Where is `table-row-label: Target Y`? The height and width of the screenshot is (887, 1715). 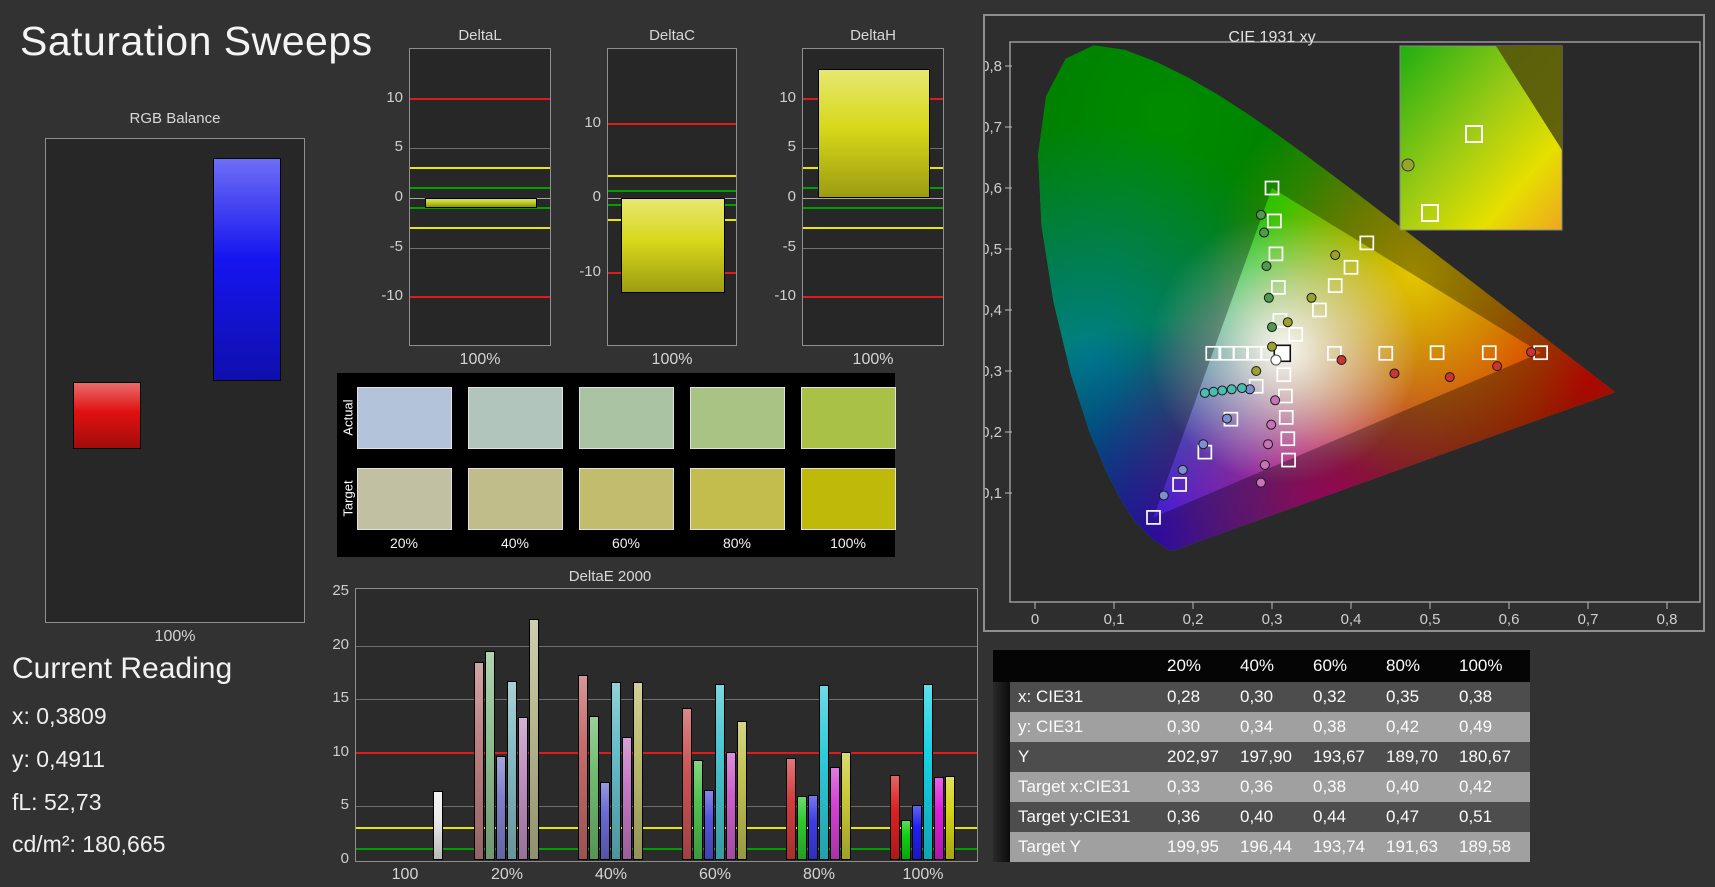
table-row-label: Target Y is located at coordinates (1050, 846).